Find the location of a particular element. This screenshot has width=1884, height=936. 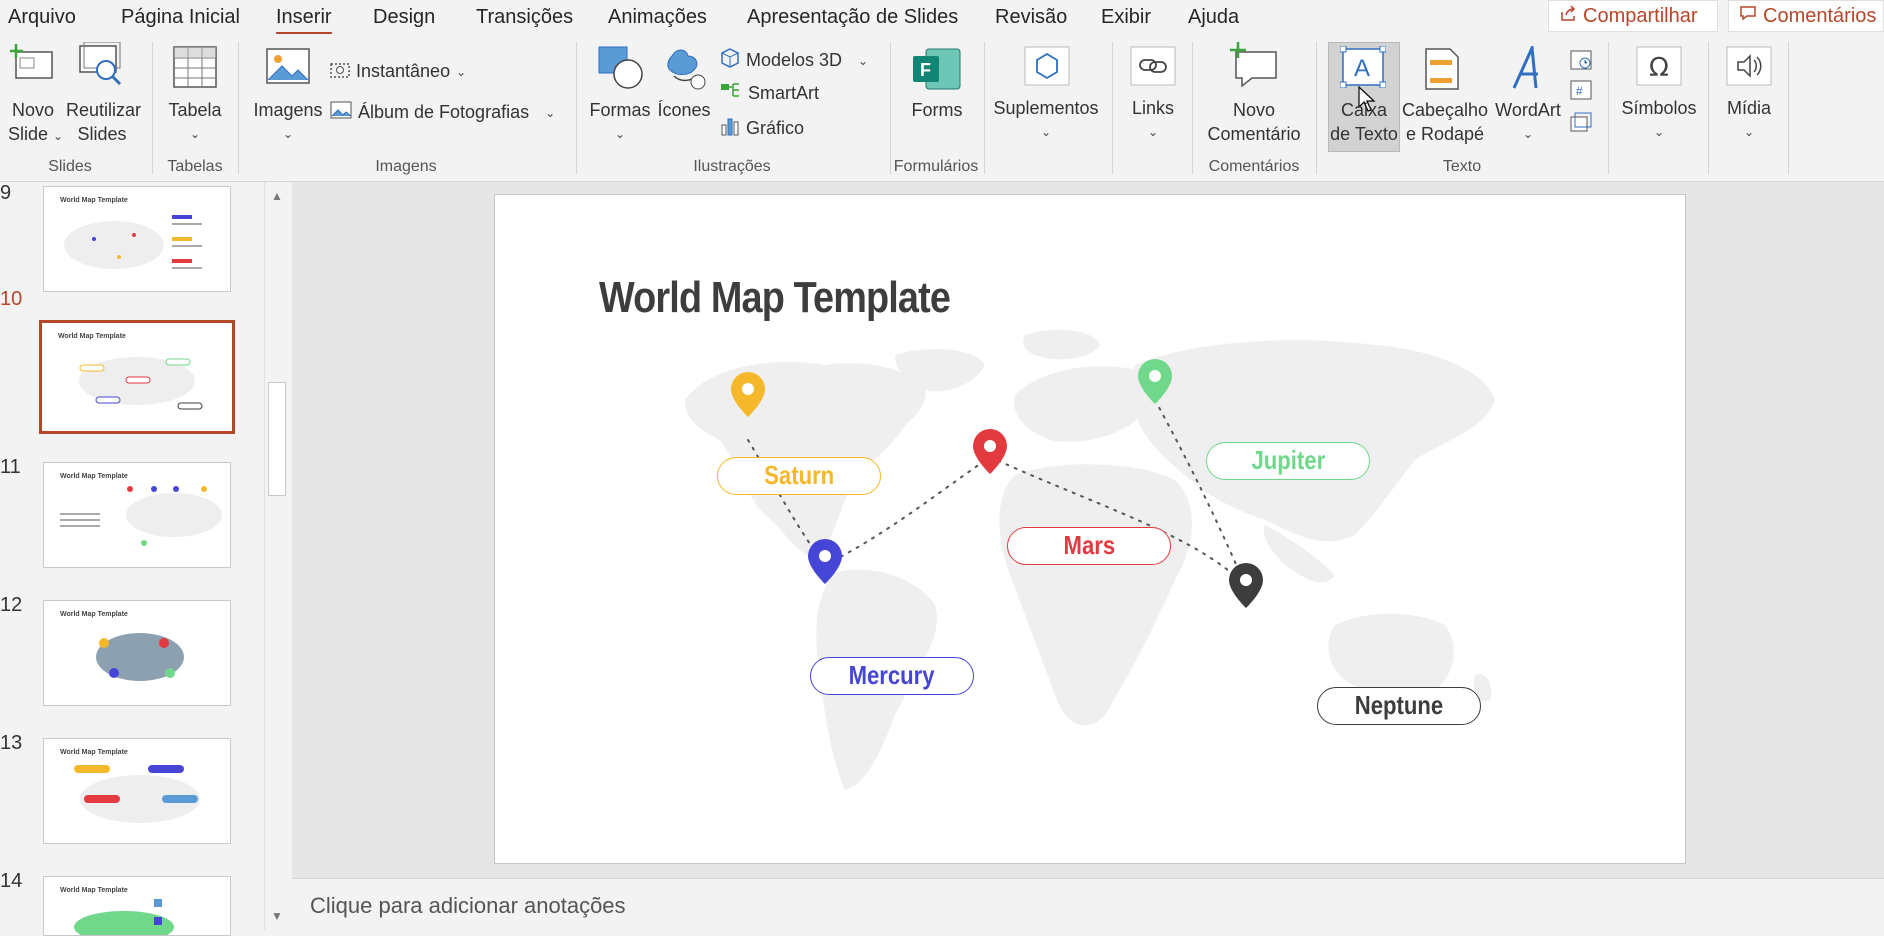

notes-pane: Clique para adicionar anotações is located at coordinates (1088, 904).